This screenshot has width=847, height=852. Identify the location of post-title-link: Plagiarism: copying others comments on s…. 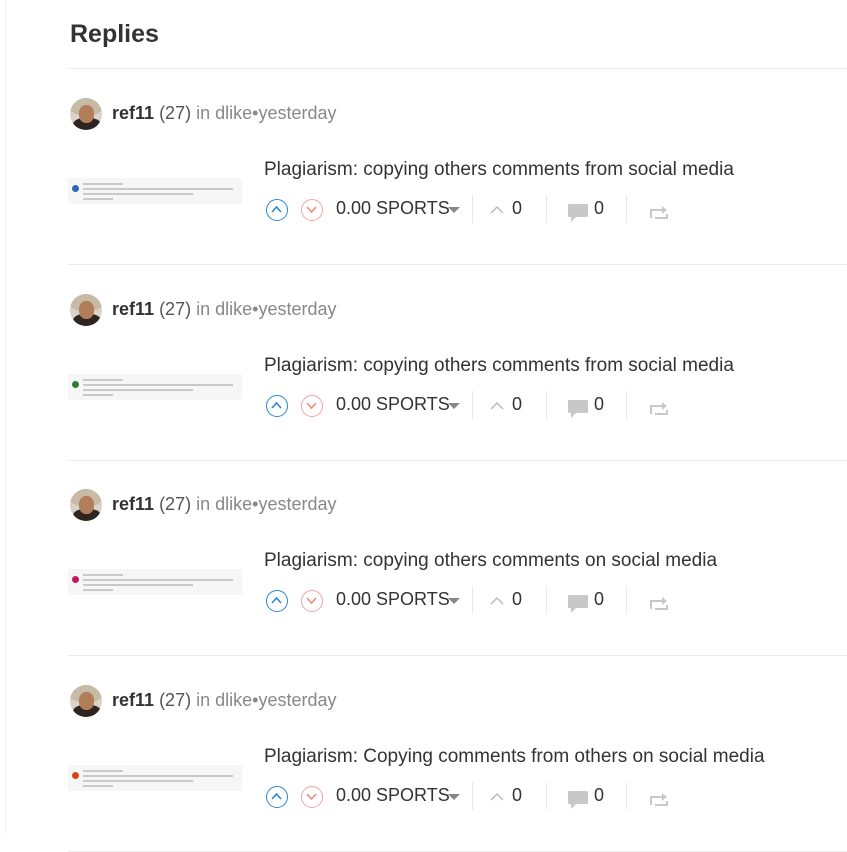
(490, 561).